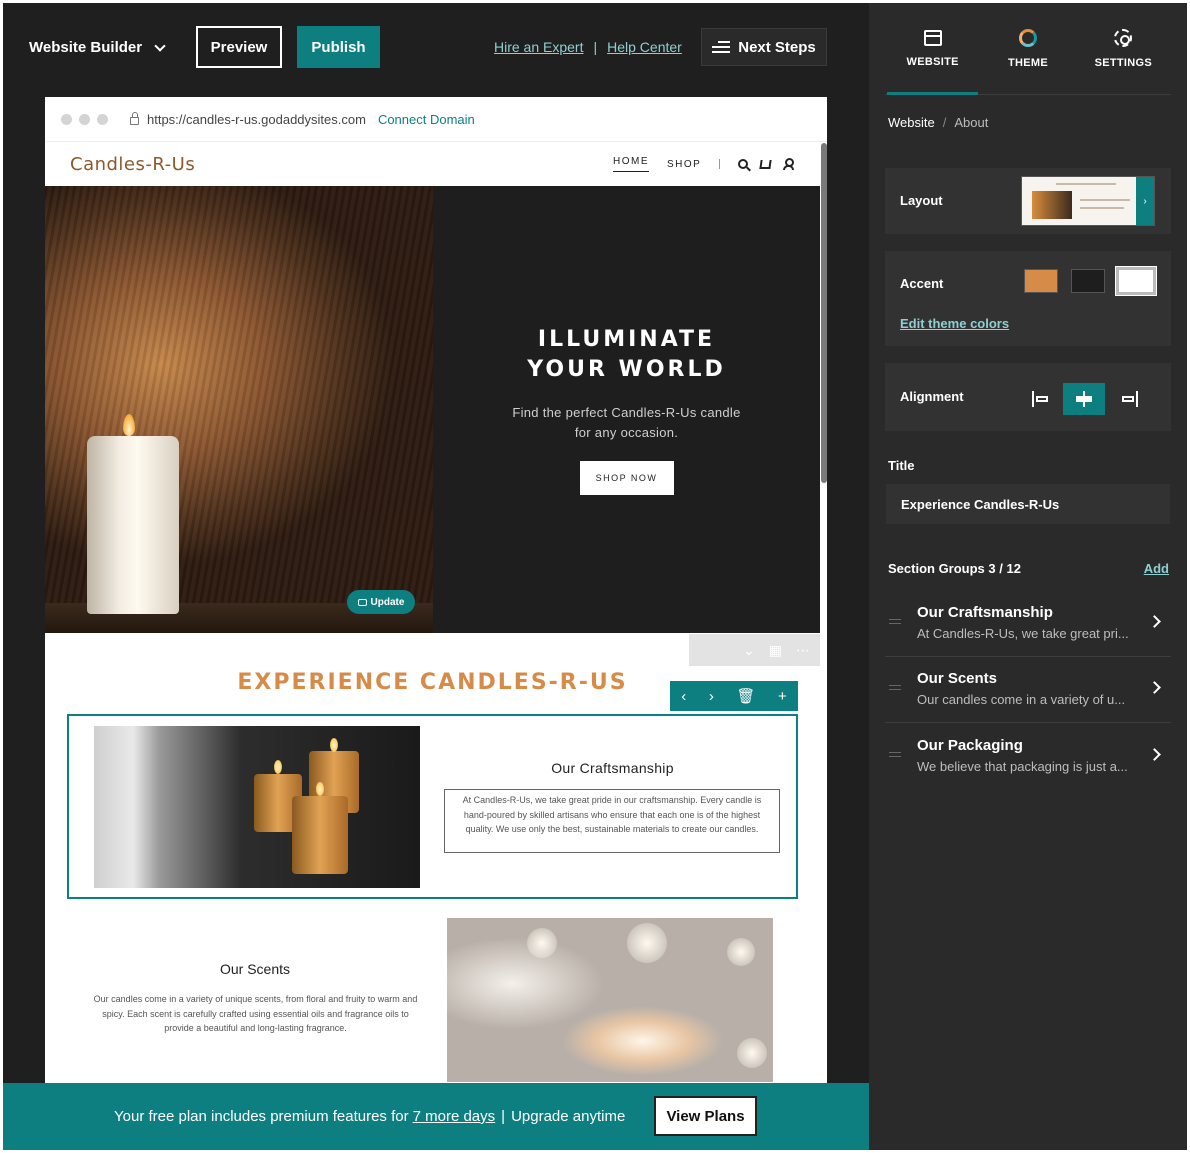 The height and width of the screenshot is (1153, 1190). Describe the element at coordinates (789, 164) in the screenshot. I see `user-icon` at that location.